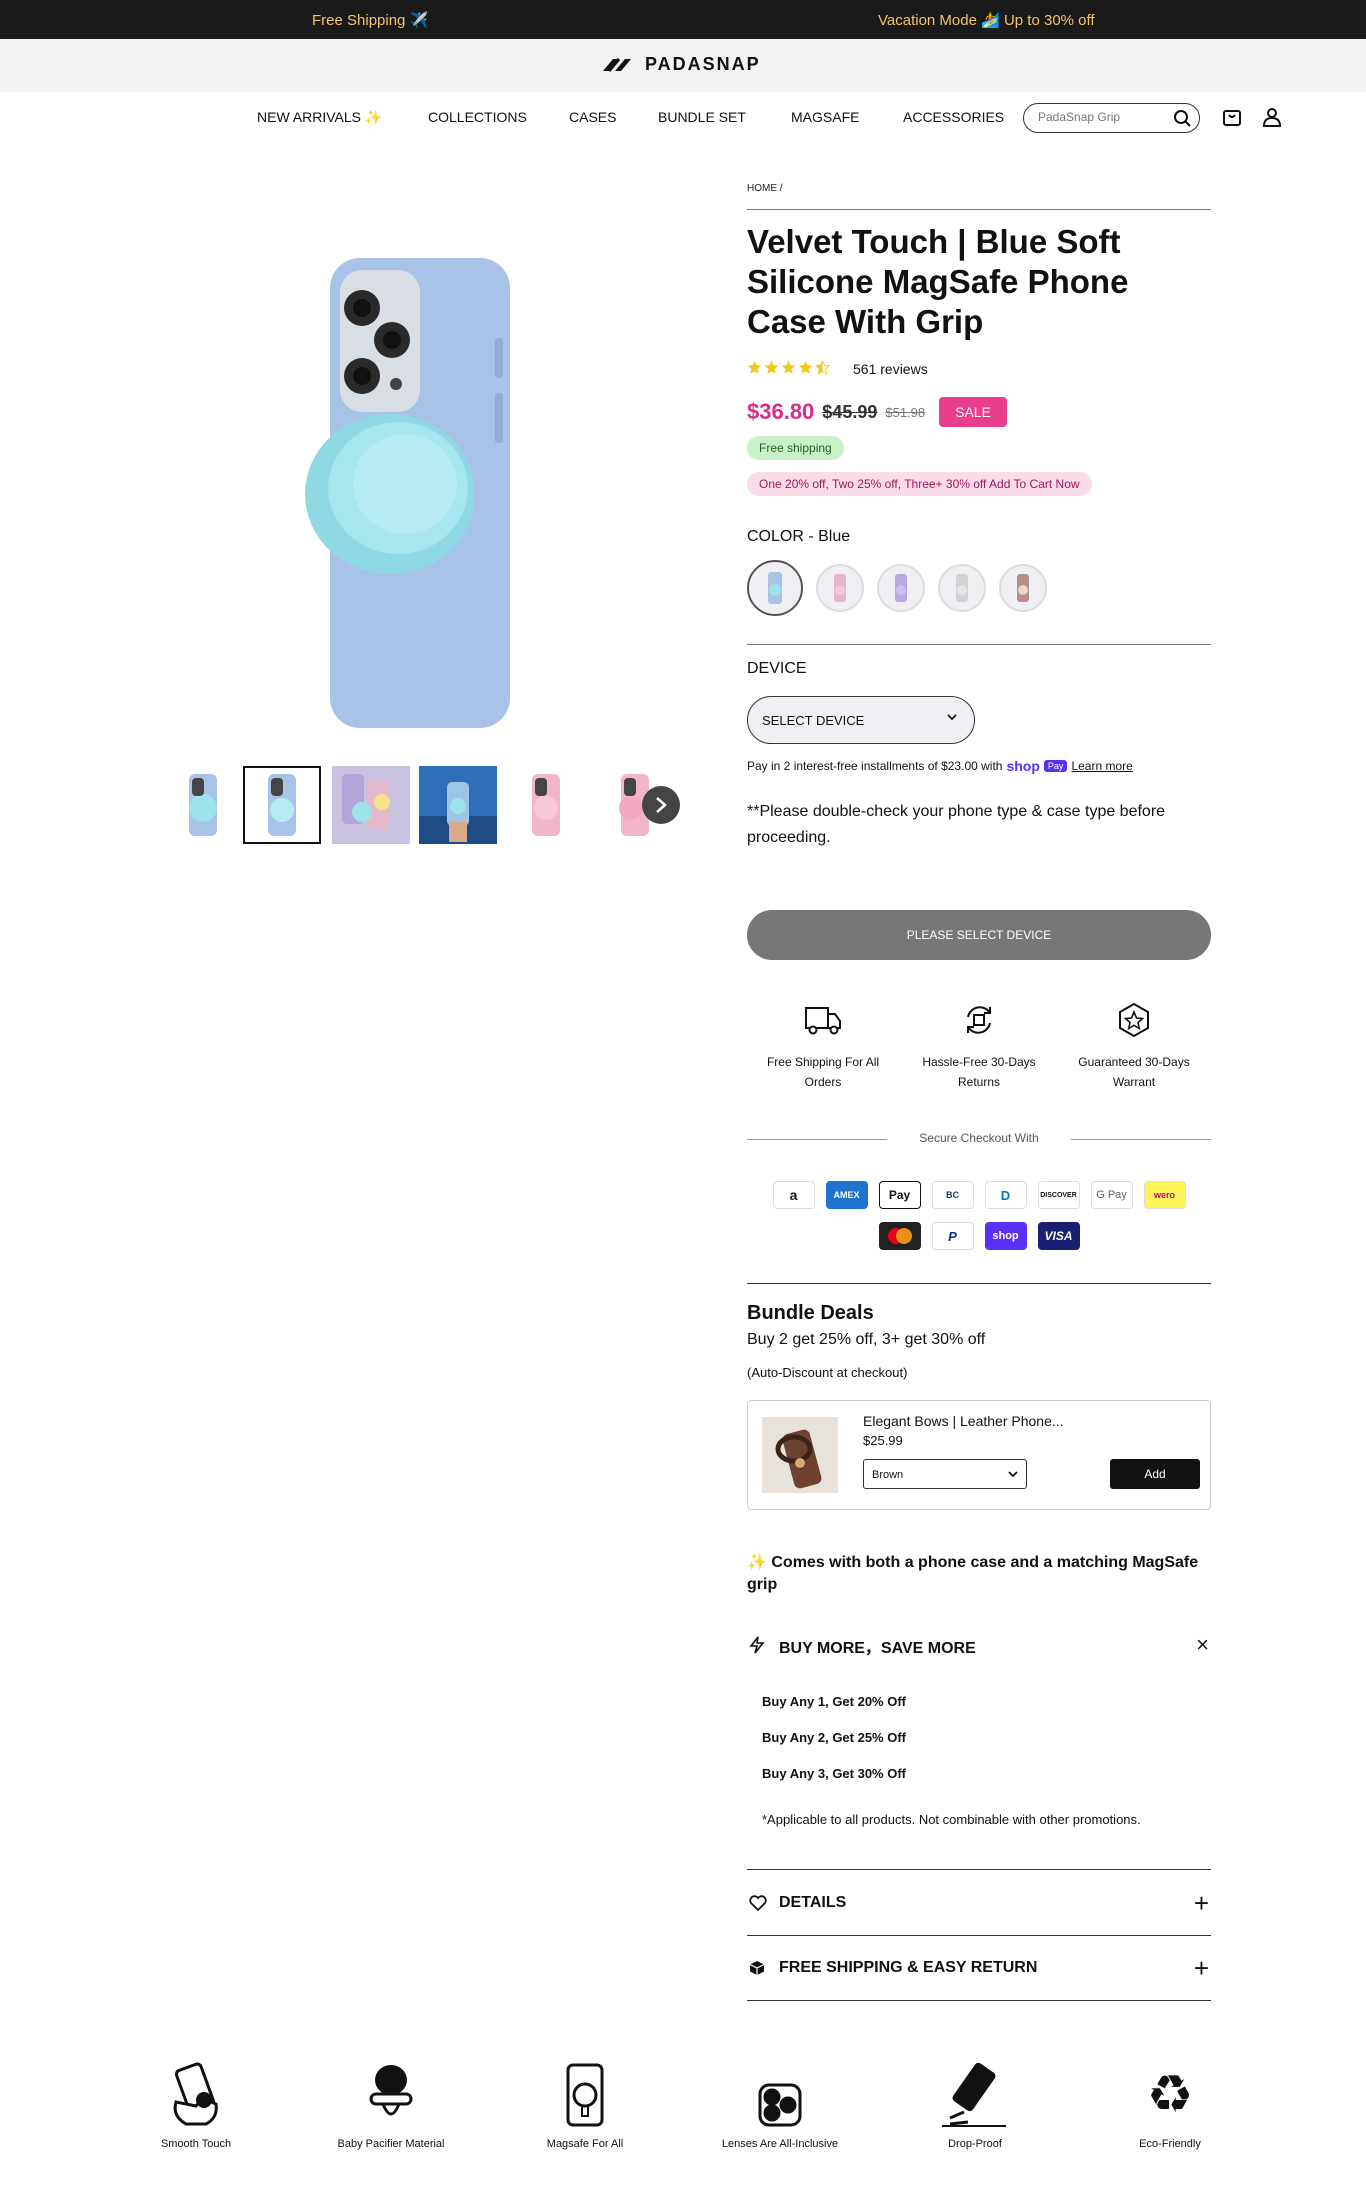  What do you see at coordinates (979, 1046) in the screenshot?
I see `perk-returns: Hassle-Free 30-Days Returns` at bounding box center [979, 1046].